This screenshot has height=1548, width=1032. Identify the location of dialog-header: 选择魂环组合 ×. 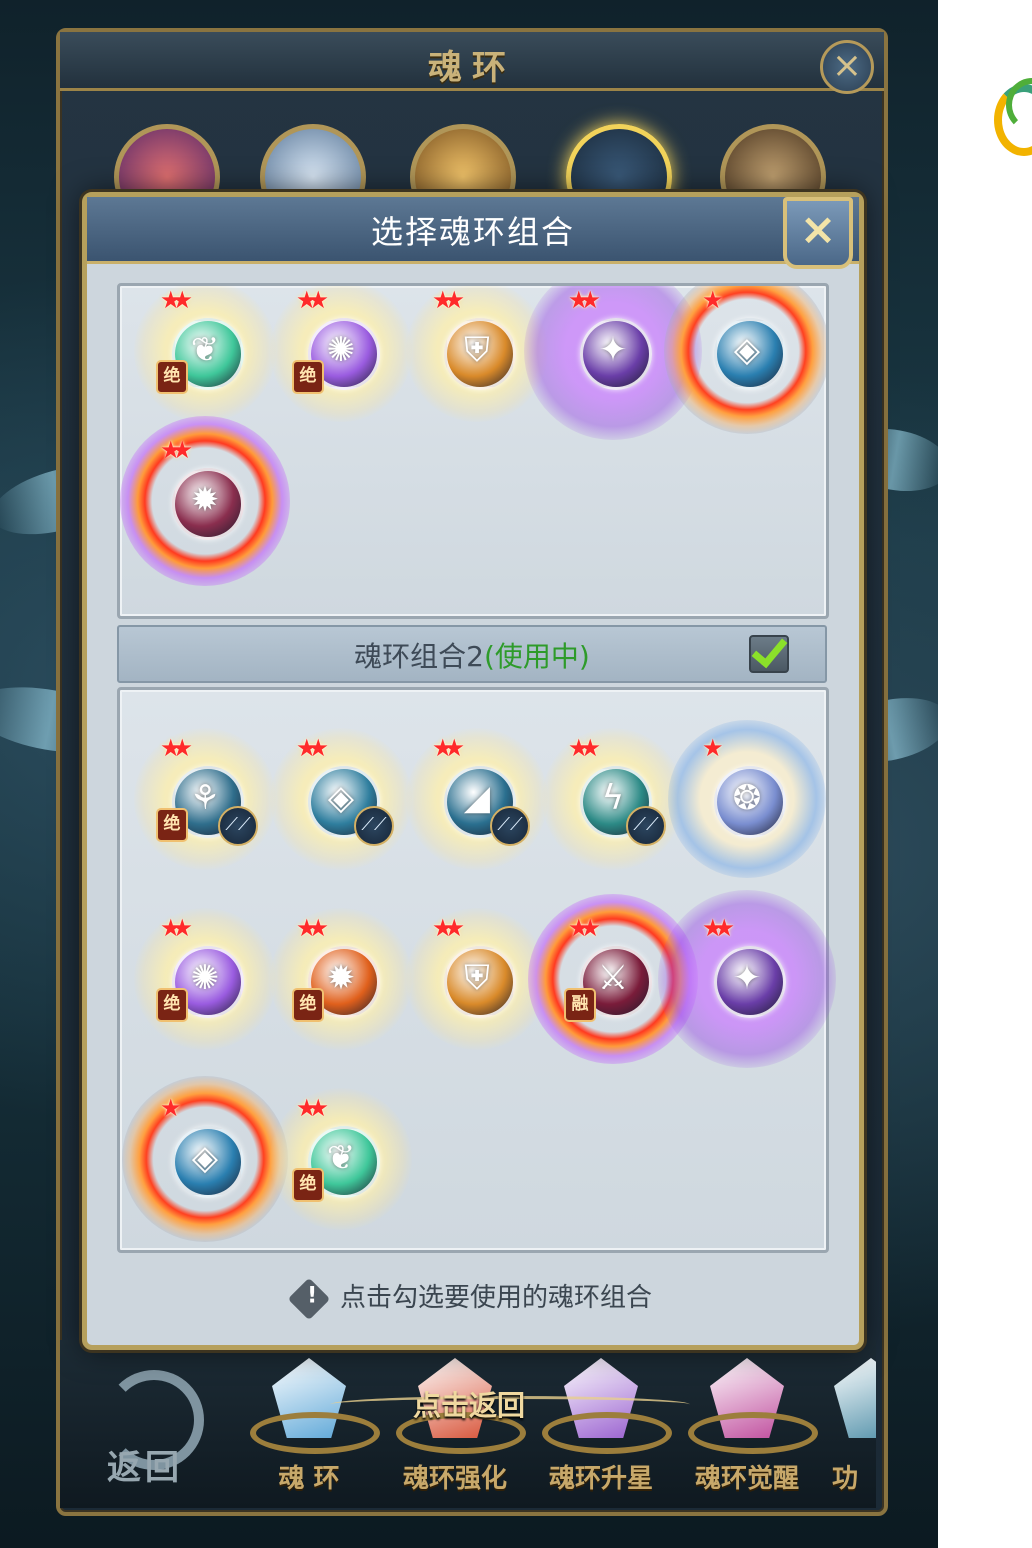
(473, 233).